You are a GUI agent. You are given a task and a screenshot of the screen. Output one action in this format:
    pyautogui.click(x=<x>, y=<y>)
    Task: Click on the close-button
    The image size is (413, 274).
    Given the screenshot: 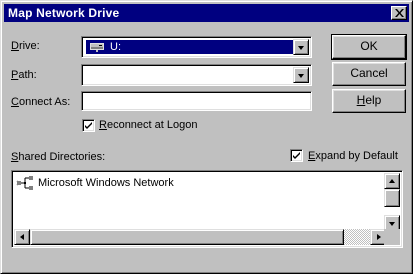 What is the action you would take?
    pyautogui.click(x=399, y=13)
    